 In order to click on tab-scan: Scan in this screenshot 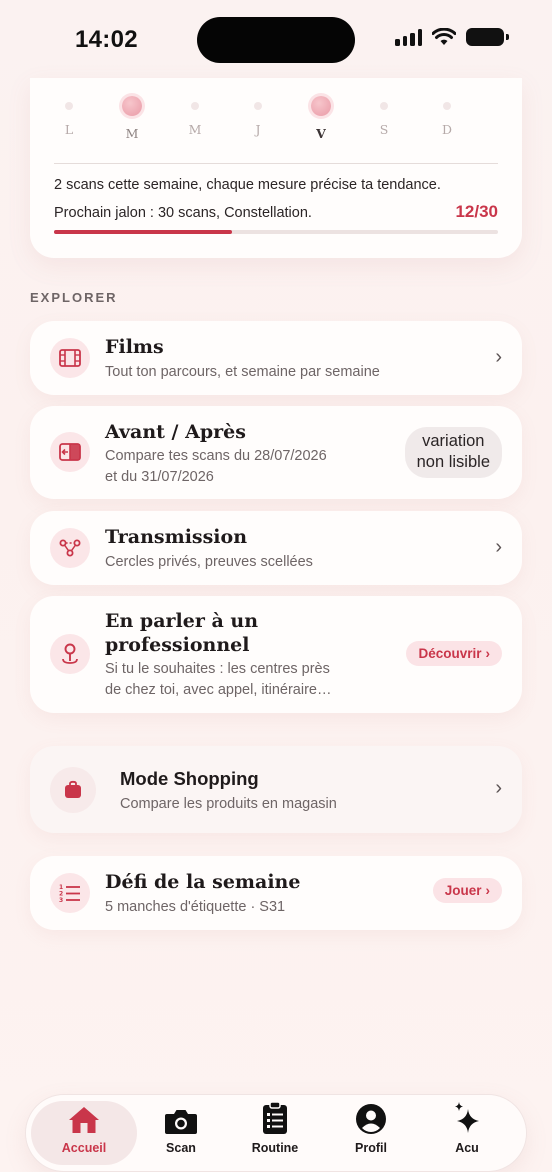, I will do `click(181, 1133)`.